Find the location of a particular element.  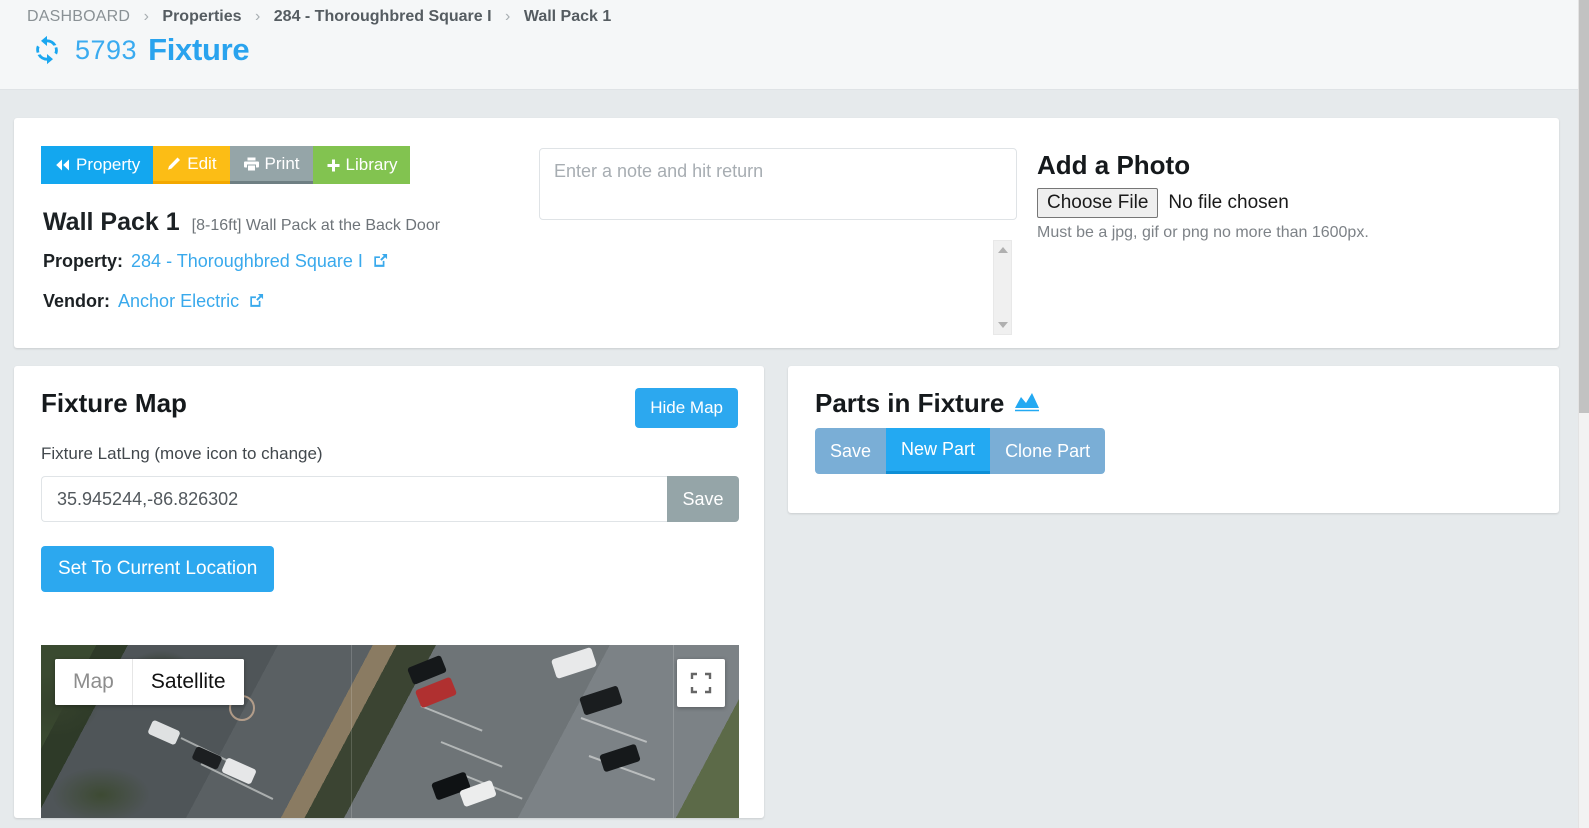

scroll-up-arrow-icon is located at coordinates (1002, 250).